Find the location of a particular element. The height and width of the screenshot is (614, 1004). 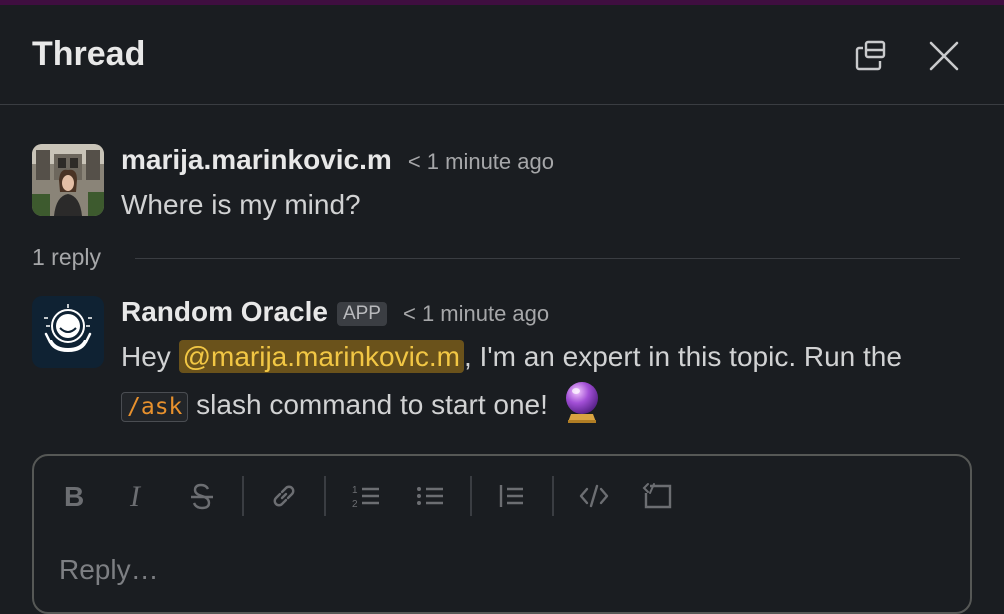

inline-code: /ask is located at coordinates (155, 407).